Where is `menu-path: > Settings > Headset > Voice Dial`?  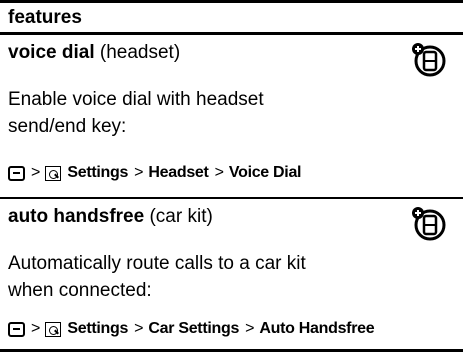
menu-path: > Settings > Headset > Voice Dial is located at coordinates (155, 173).